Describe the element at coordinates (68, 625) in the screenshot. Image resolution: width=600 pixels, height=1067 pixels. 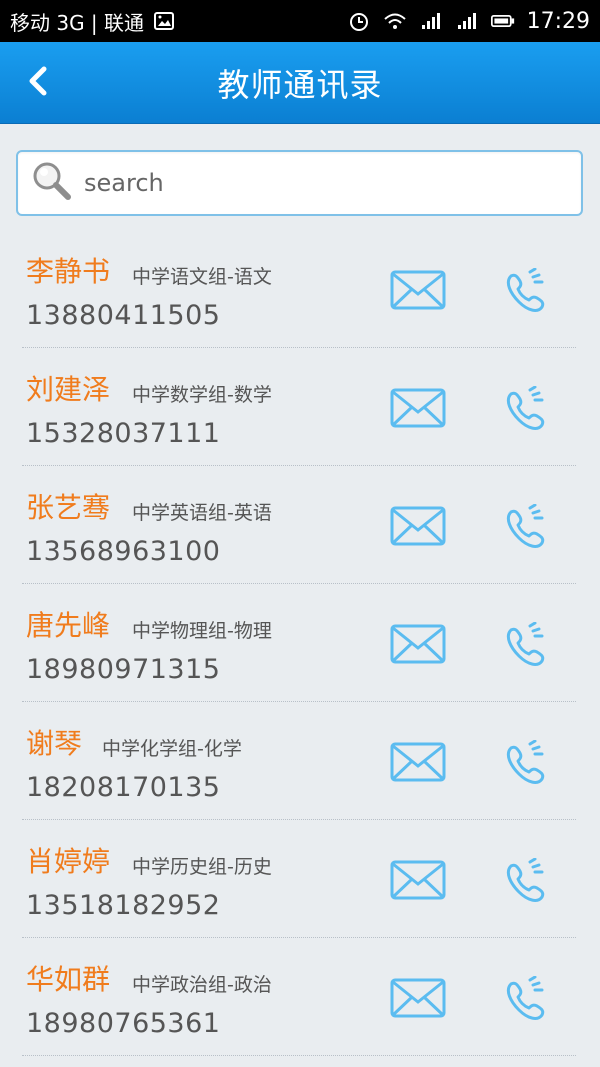
I see `contact-name: 唐先峰` at that location.